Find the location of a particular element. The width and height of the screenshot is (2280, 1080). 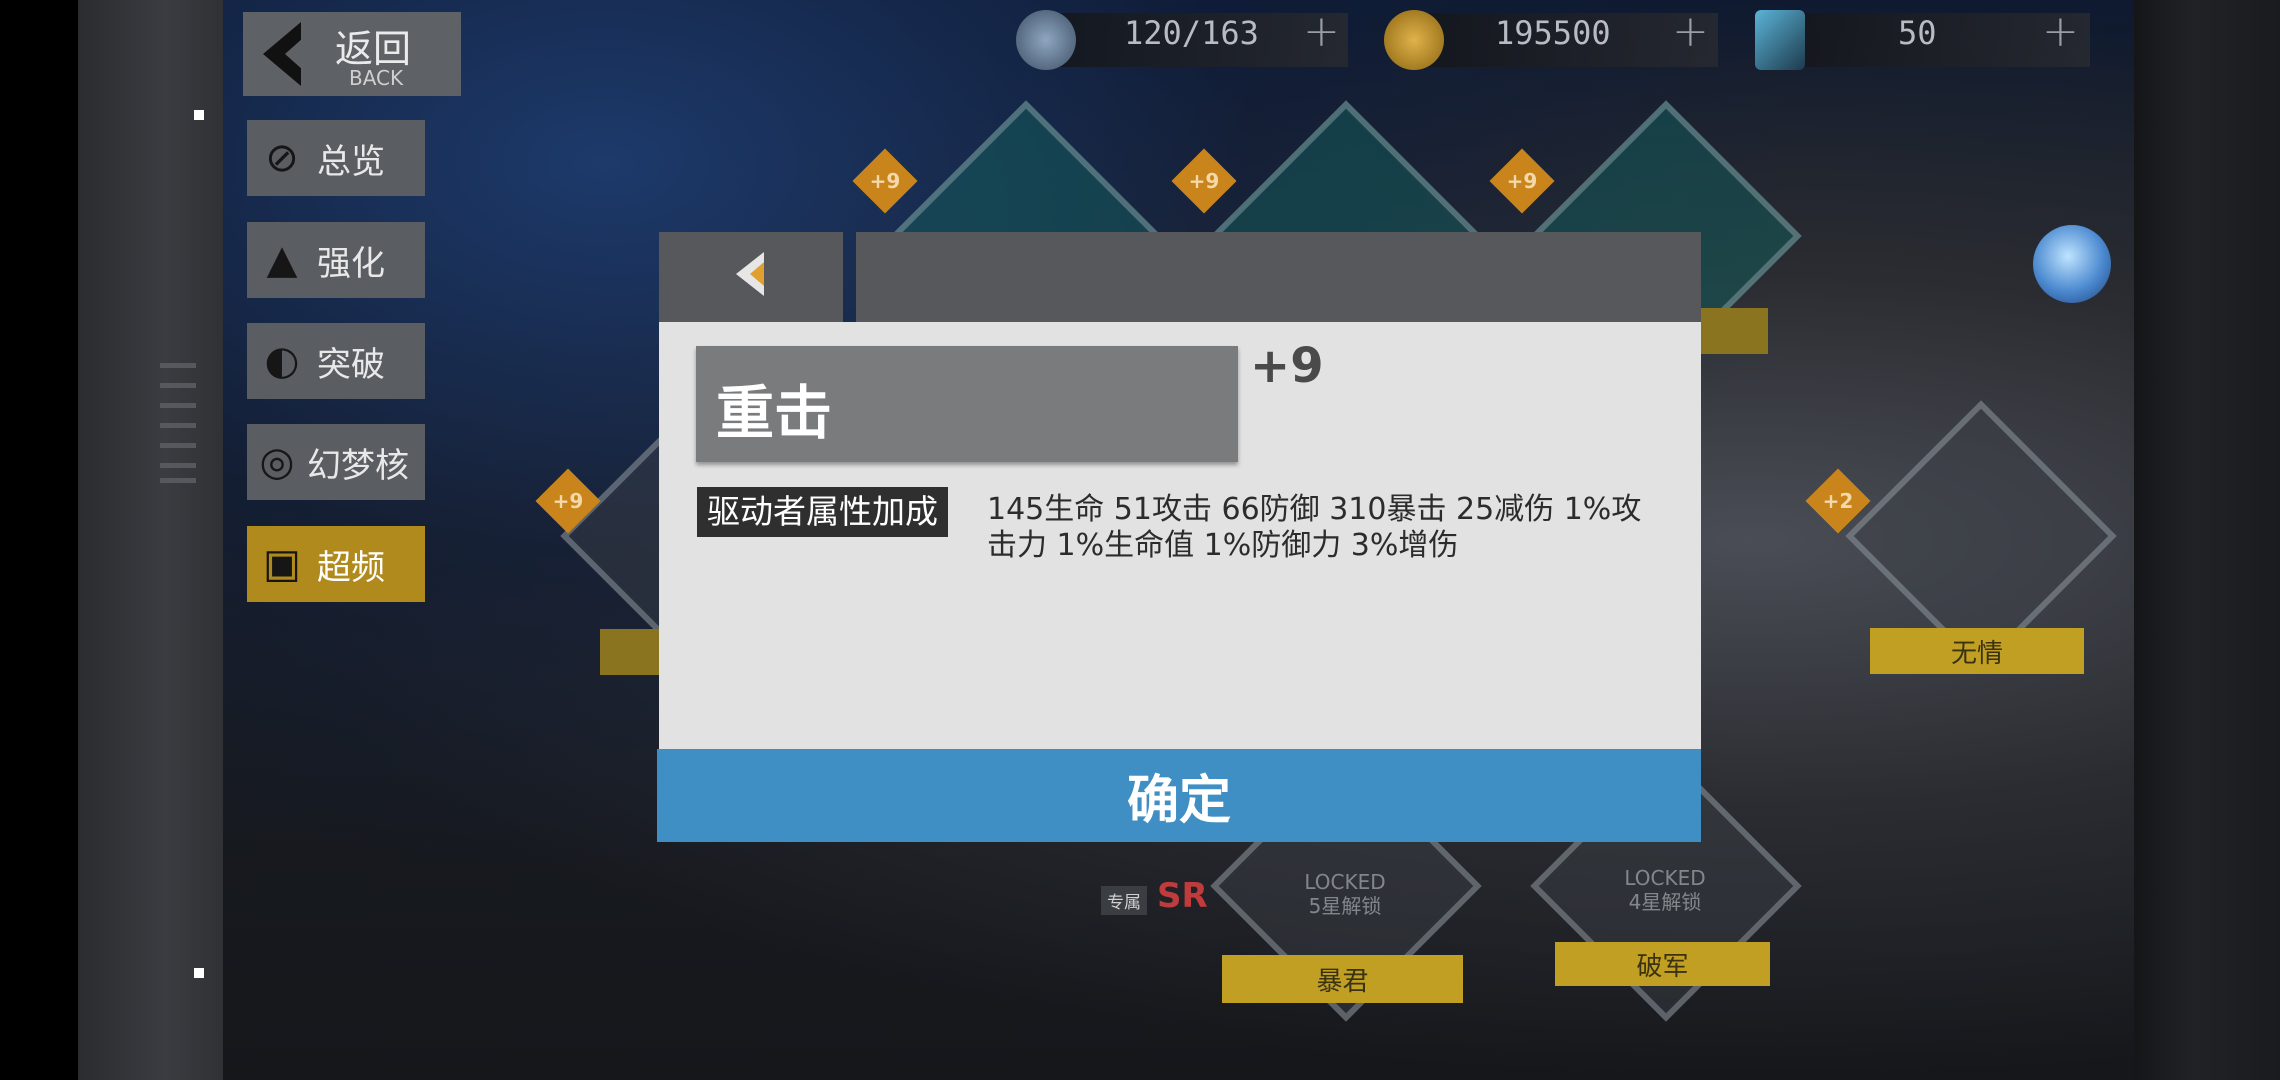

enhance-icon: ▲ is located at coordinates (282, 260).